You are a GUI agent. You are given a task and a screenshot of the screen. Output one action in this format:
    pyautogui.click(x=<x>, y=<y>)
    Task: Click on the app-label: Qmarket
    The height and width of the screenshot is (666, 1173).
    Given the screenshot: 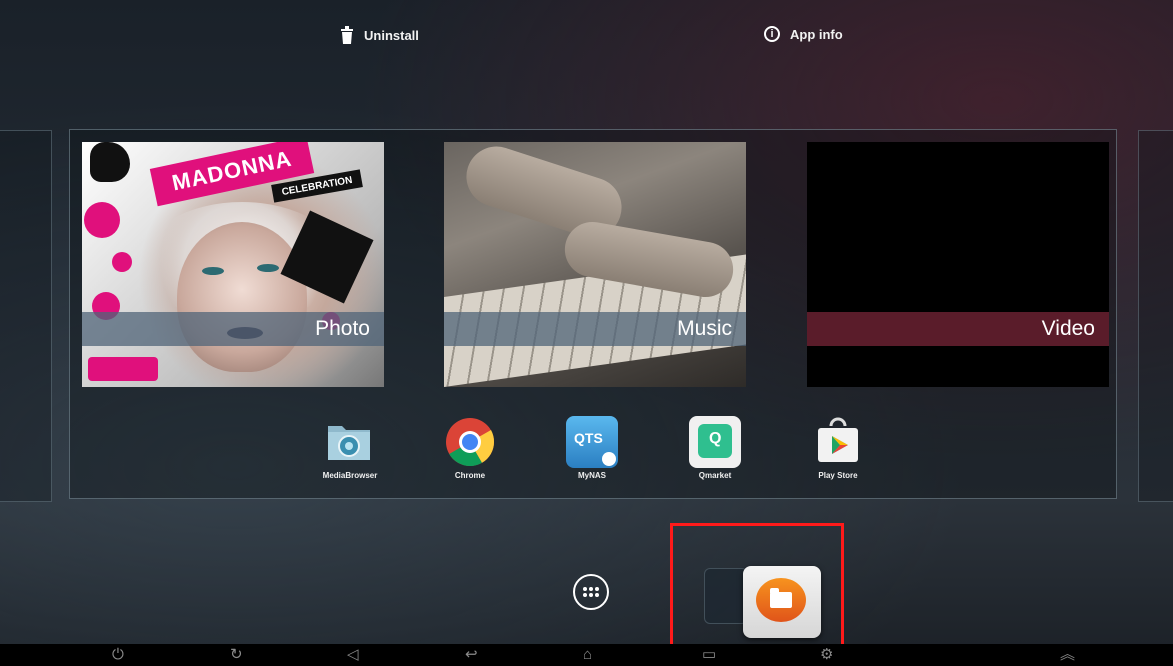 What is the action you would take?
    pyautogui.click(x=715, y=475)
    